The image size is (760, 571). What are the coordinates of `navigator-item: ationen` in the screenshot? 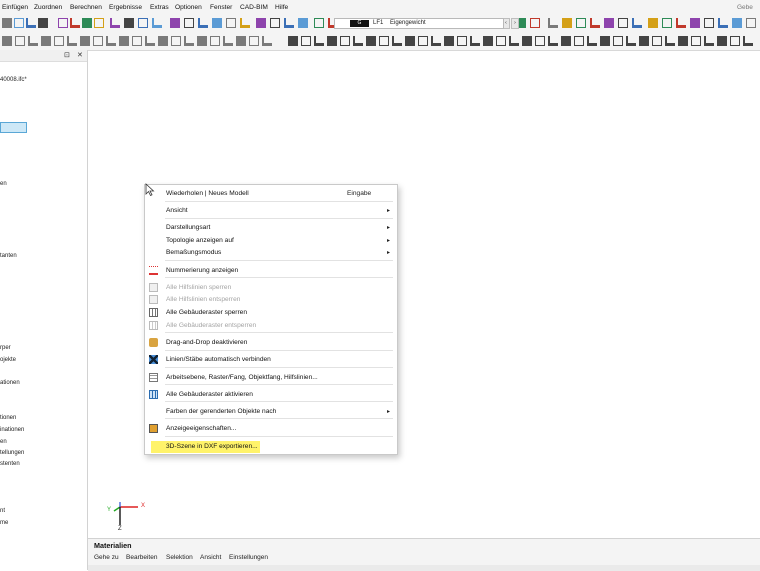 It's located at (10, 383).